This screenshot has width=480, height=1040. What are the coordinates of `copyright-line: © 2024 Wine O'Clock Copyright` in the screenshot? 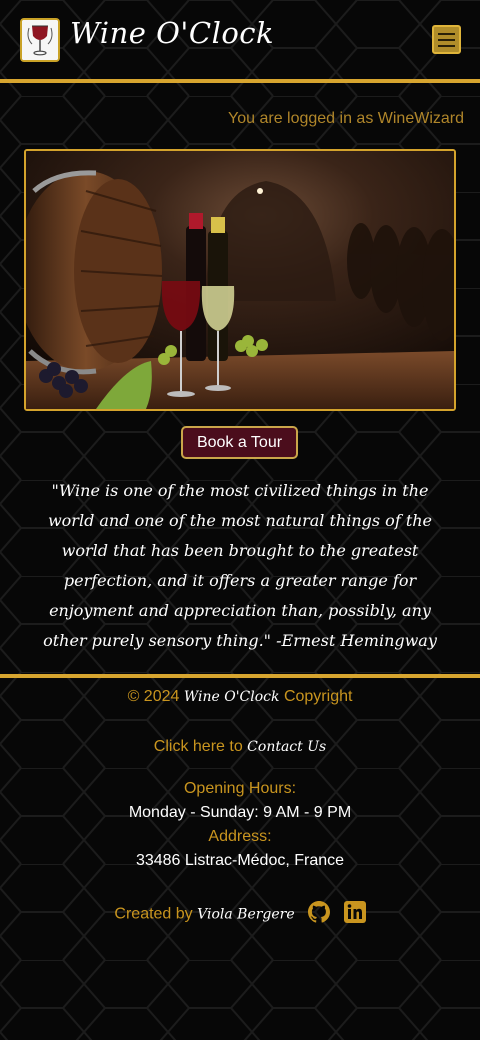 It's located at (240, 697).